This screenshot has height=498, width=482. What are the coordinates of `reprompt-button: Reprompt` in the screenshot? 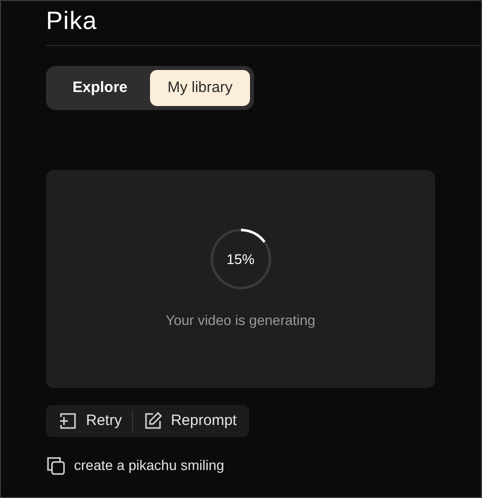 It's located at (189, 421).